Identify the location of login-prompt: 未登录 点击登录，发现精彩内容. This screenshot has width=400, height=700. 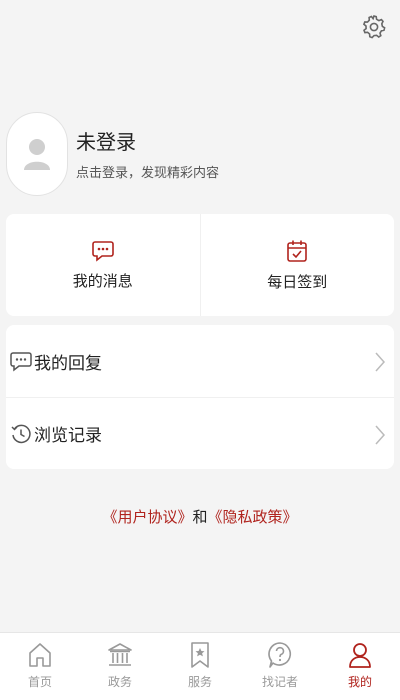
(203, 154).